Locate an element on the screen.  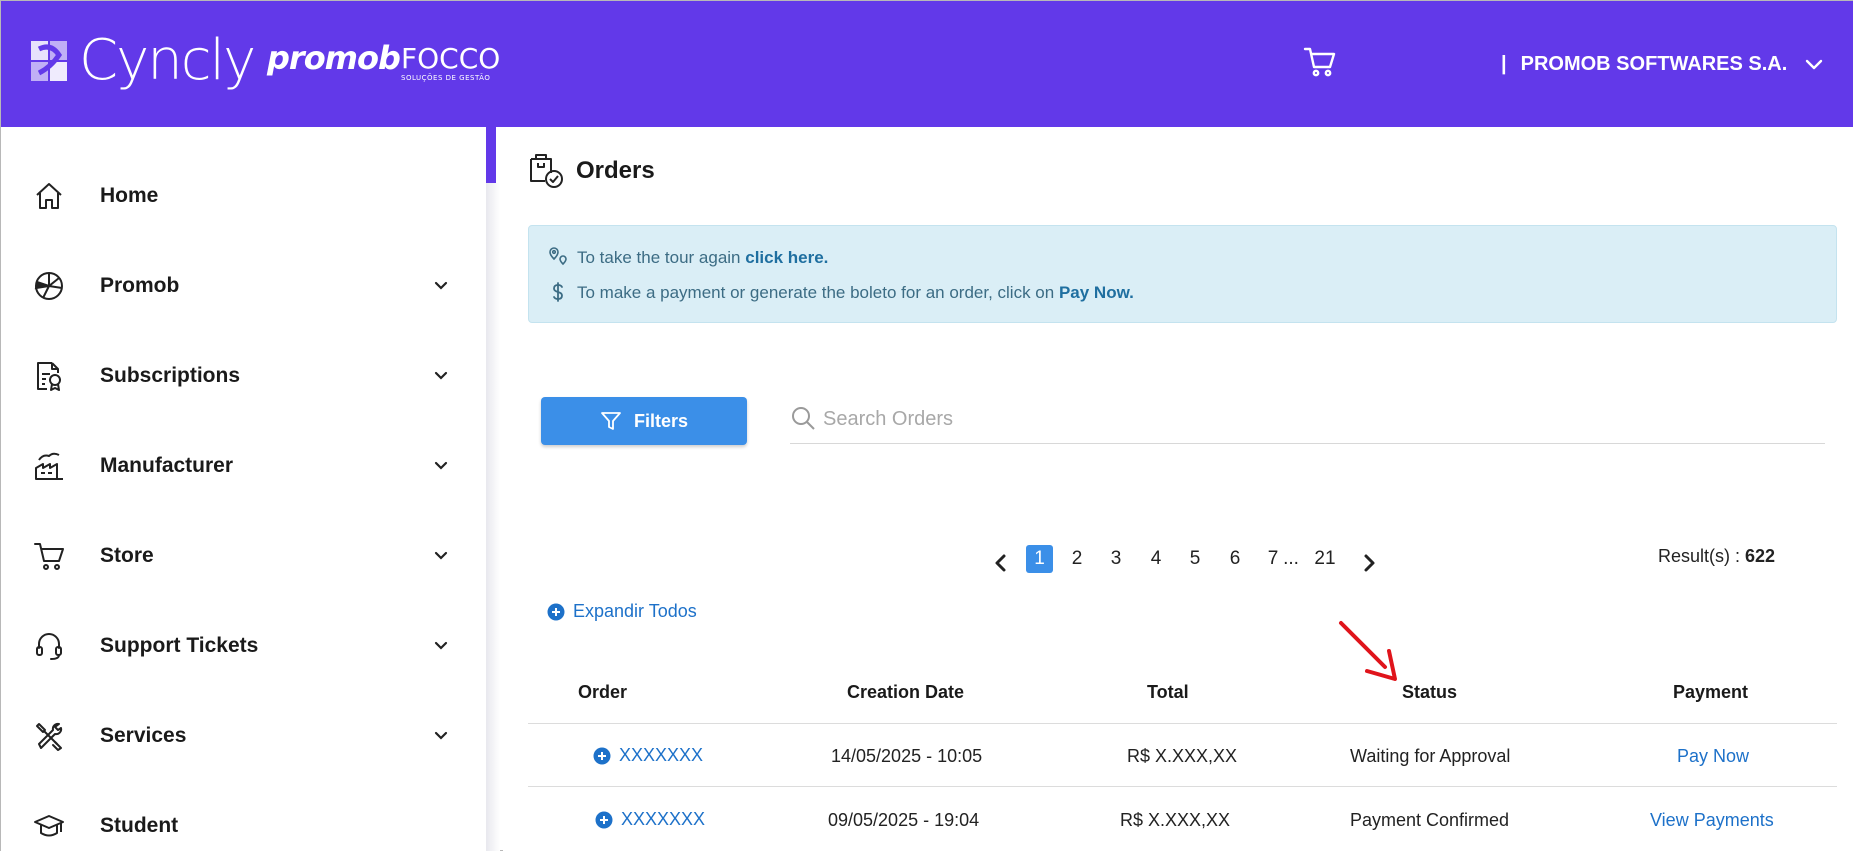
orders-icon is located at coordinates (546, 171).